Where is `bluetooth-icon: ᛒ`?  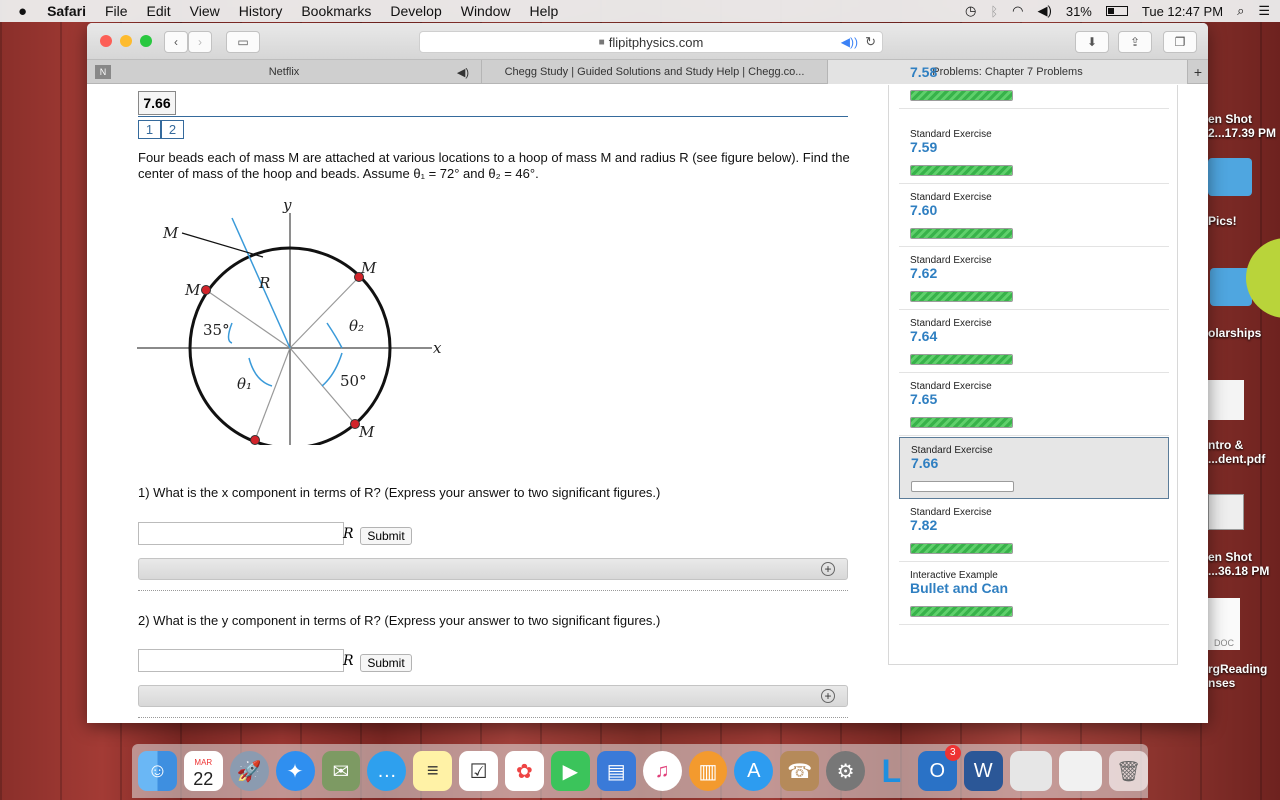
bluetooth-icon: ᛒ is located at coordinates (994, 11).